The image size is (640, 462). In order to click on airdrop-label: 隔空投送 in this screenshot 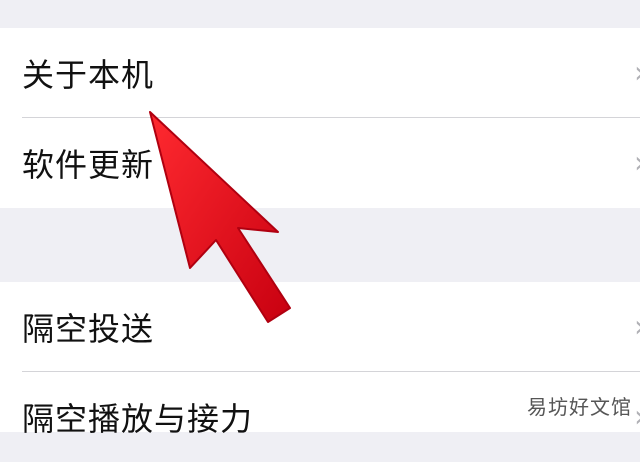, I will do `click(88, 329)`.